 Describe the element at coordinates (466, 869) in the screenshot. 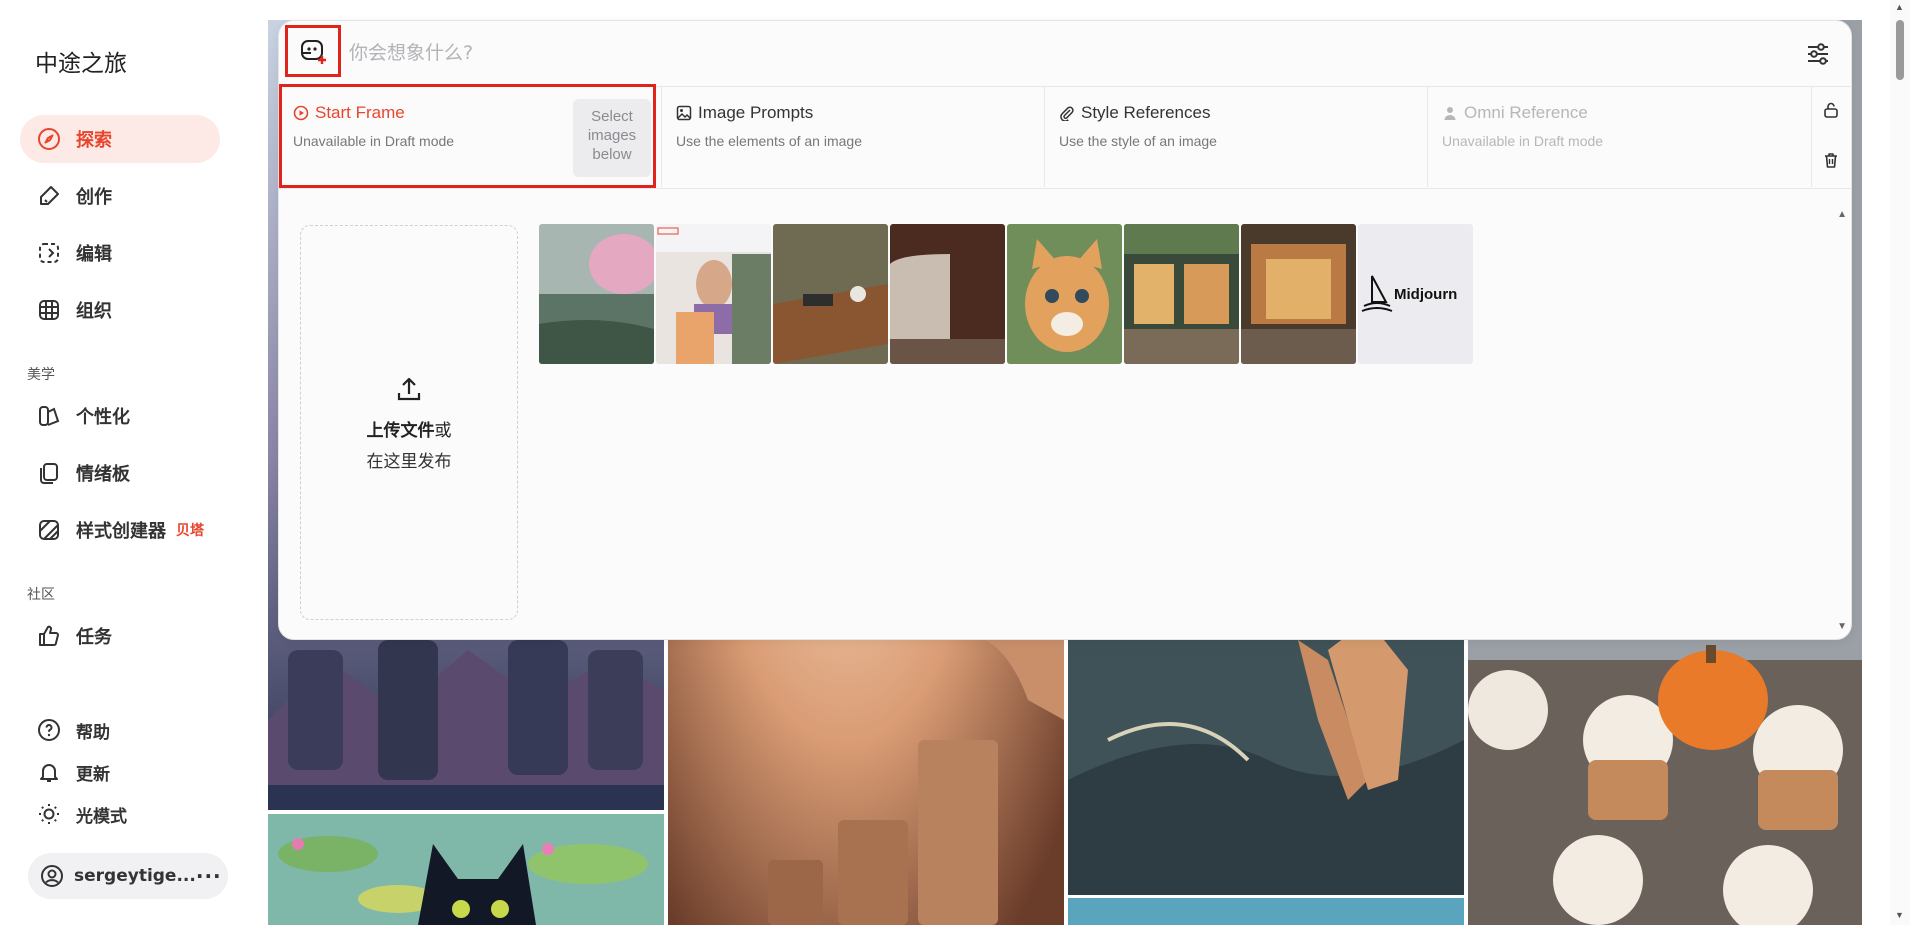

I see `gallery-tile-cat-lilypads` at that location.